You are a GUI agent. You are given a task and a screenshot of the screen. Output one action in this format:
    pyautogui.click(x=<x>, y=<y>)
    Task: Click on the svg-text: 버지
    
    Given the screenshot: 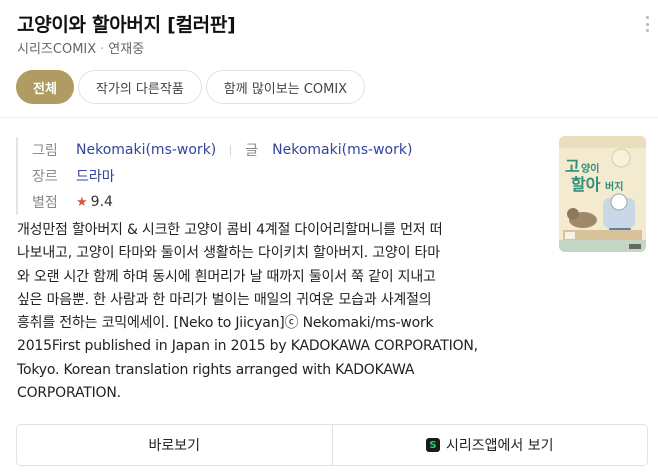 What is the action you would take?
    pyautogui.click(x=614, y=186)
    